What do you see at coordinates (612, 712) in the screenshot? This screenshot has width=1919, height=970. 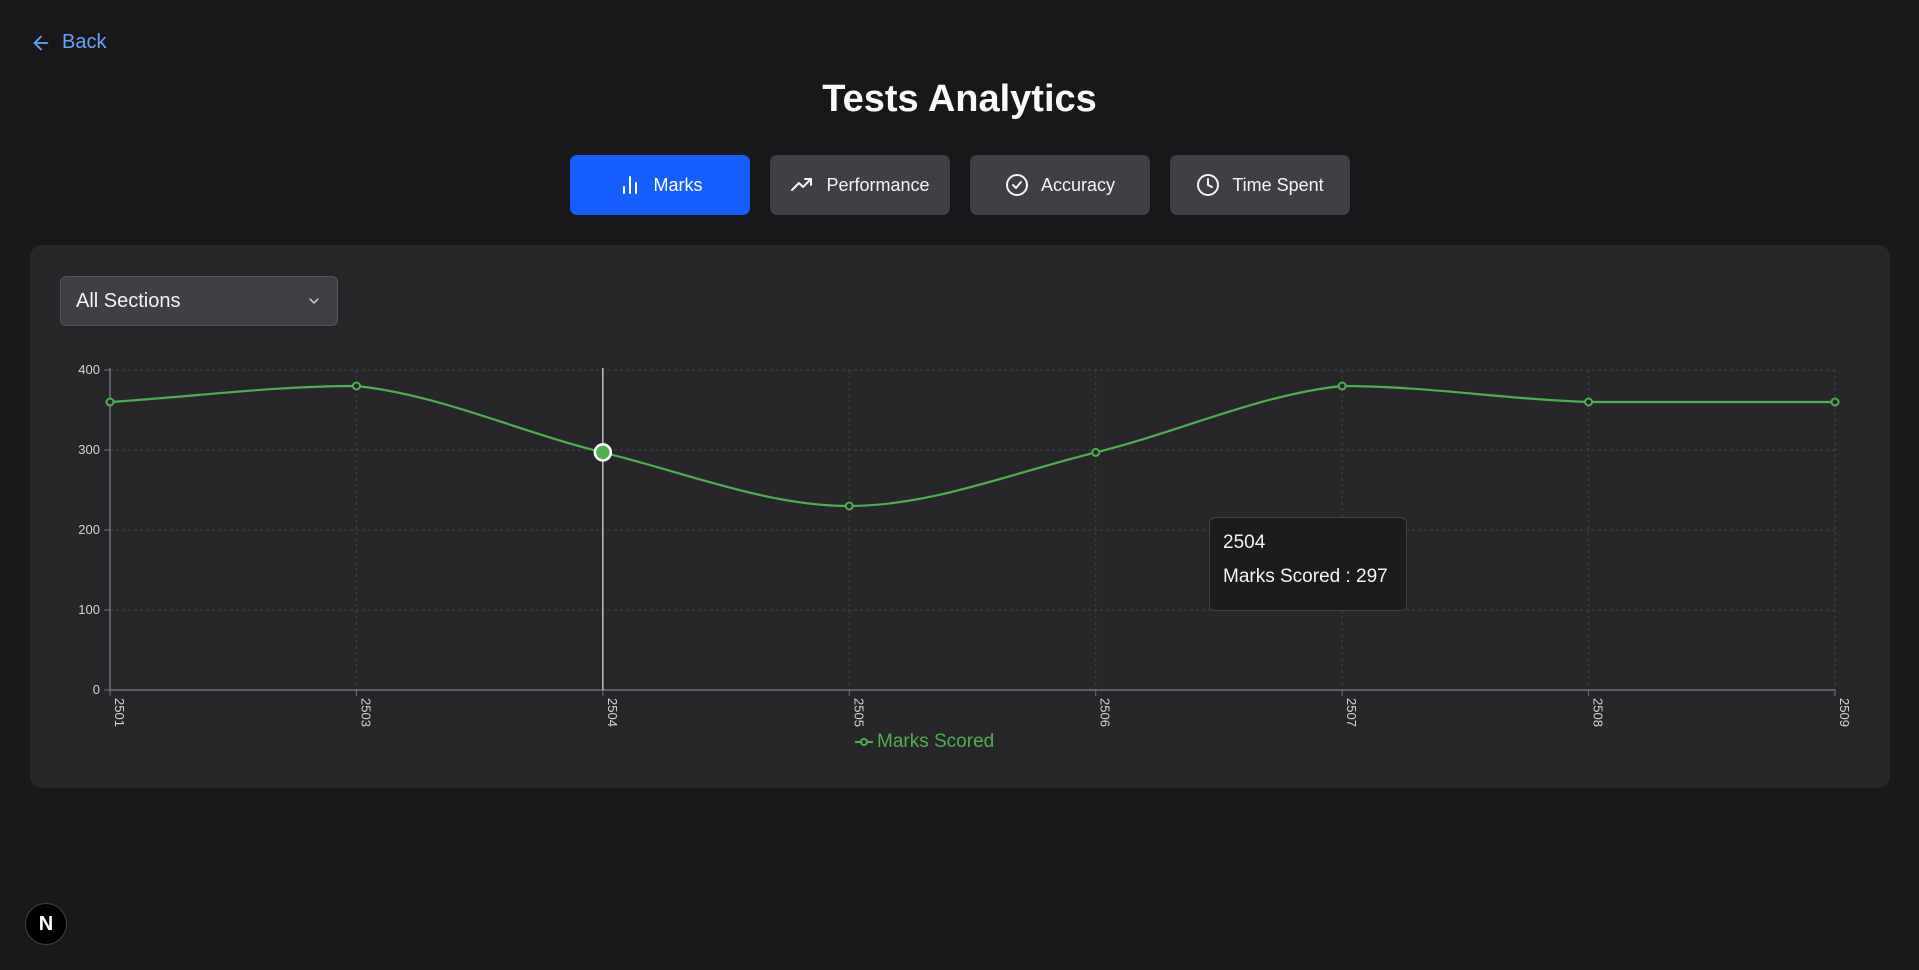 I see `x-tick-label: 2504` at bounding box center [612, 712].